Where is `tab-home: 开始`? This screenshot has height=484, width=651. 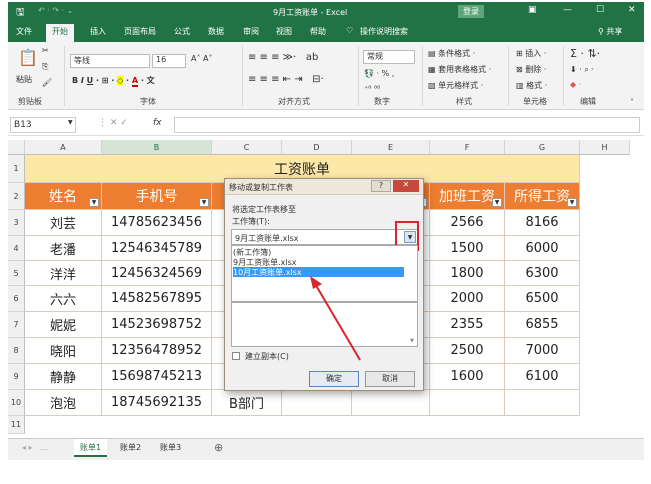
tab-home: 开始 is located at coordinates (60, 33).